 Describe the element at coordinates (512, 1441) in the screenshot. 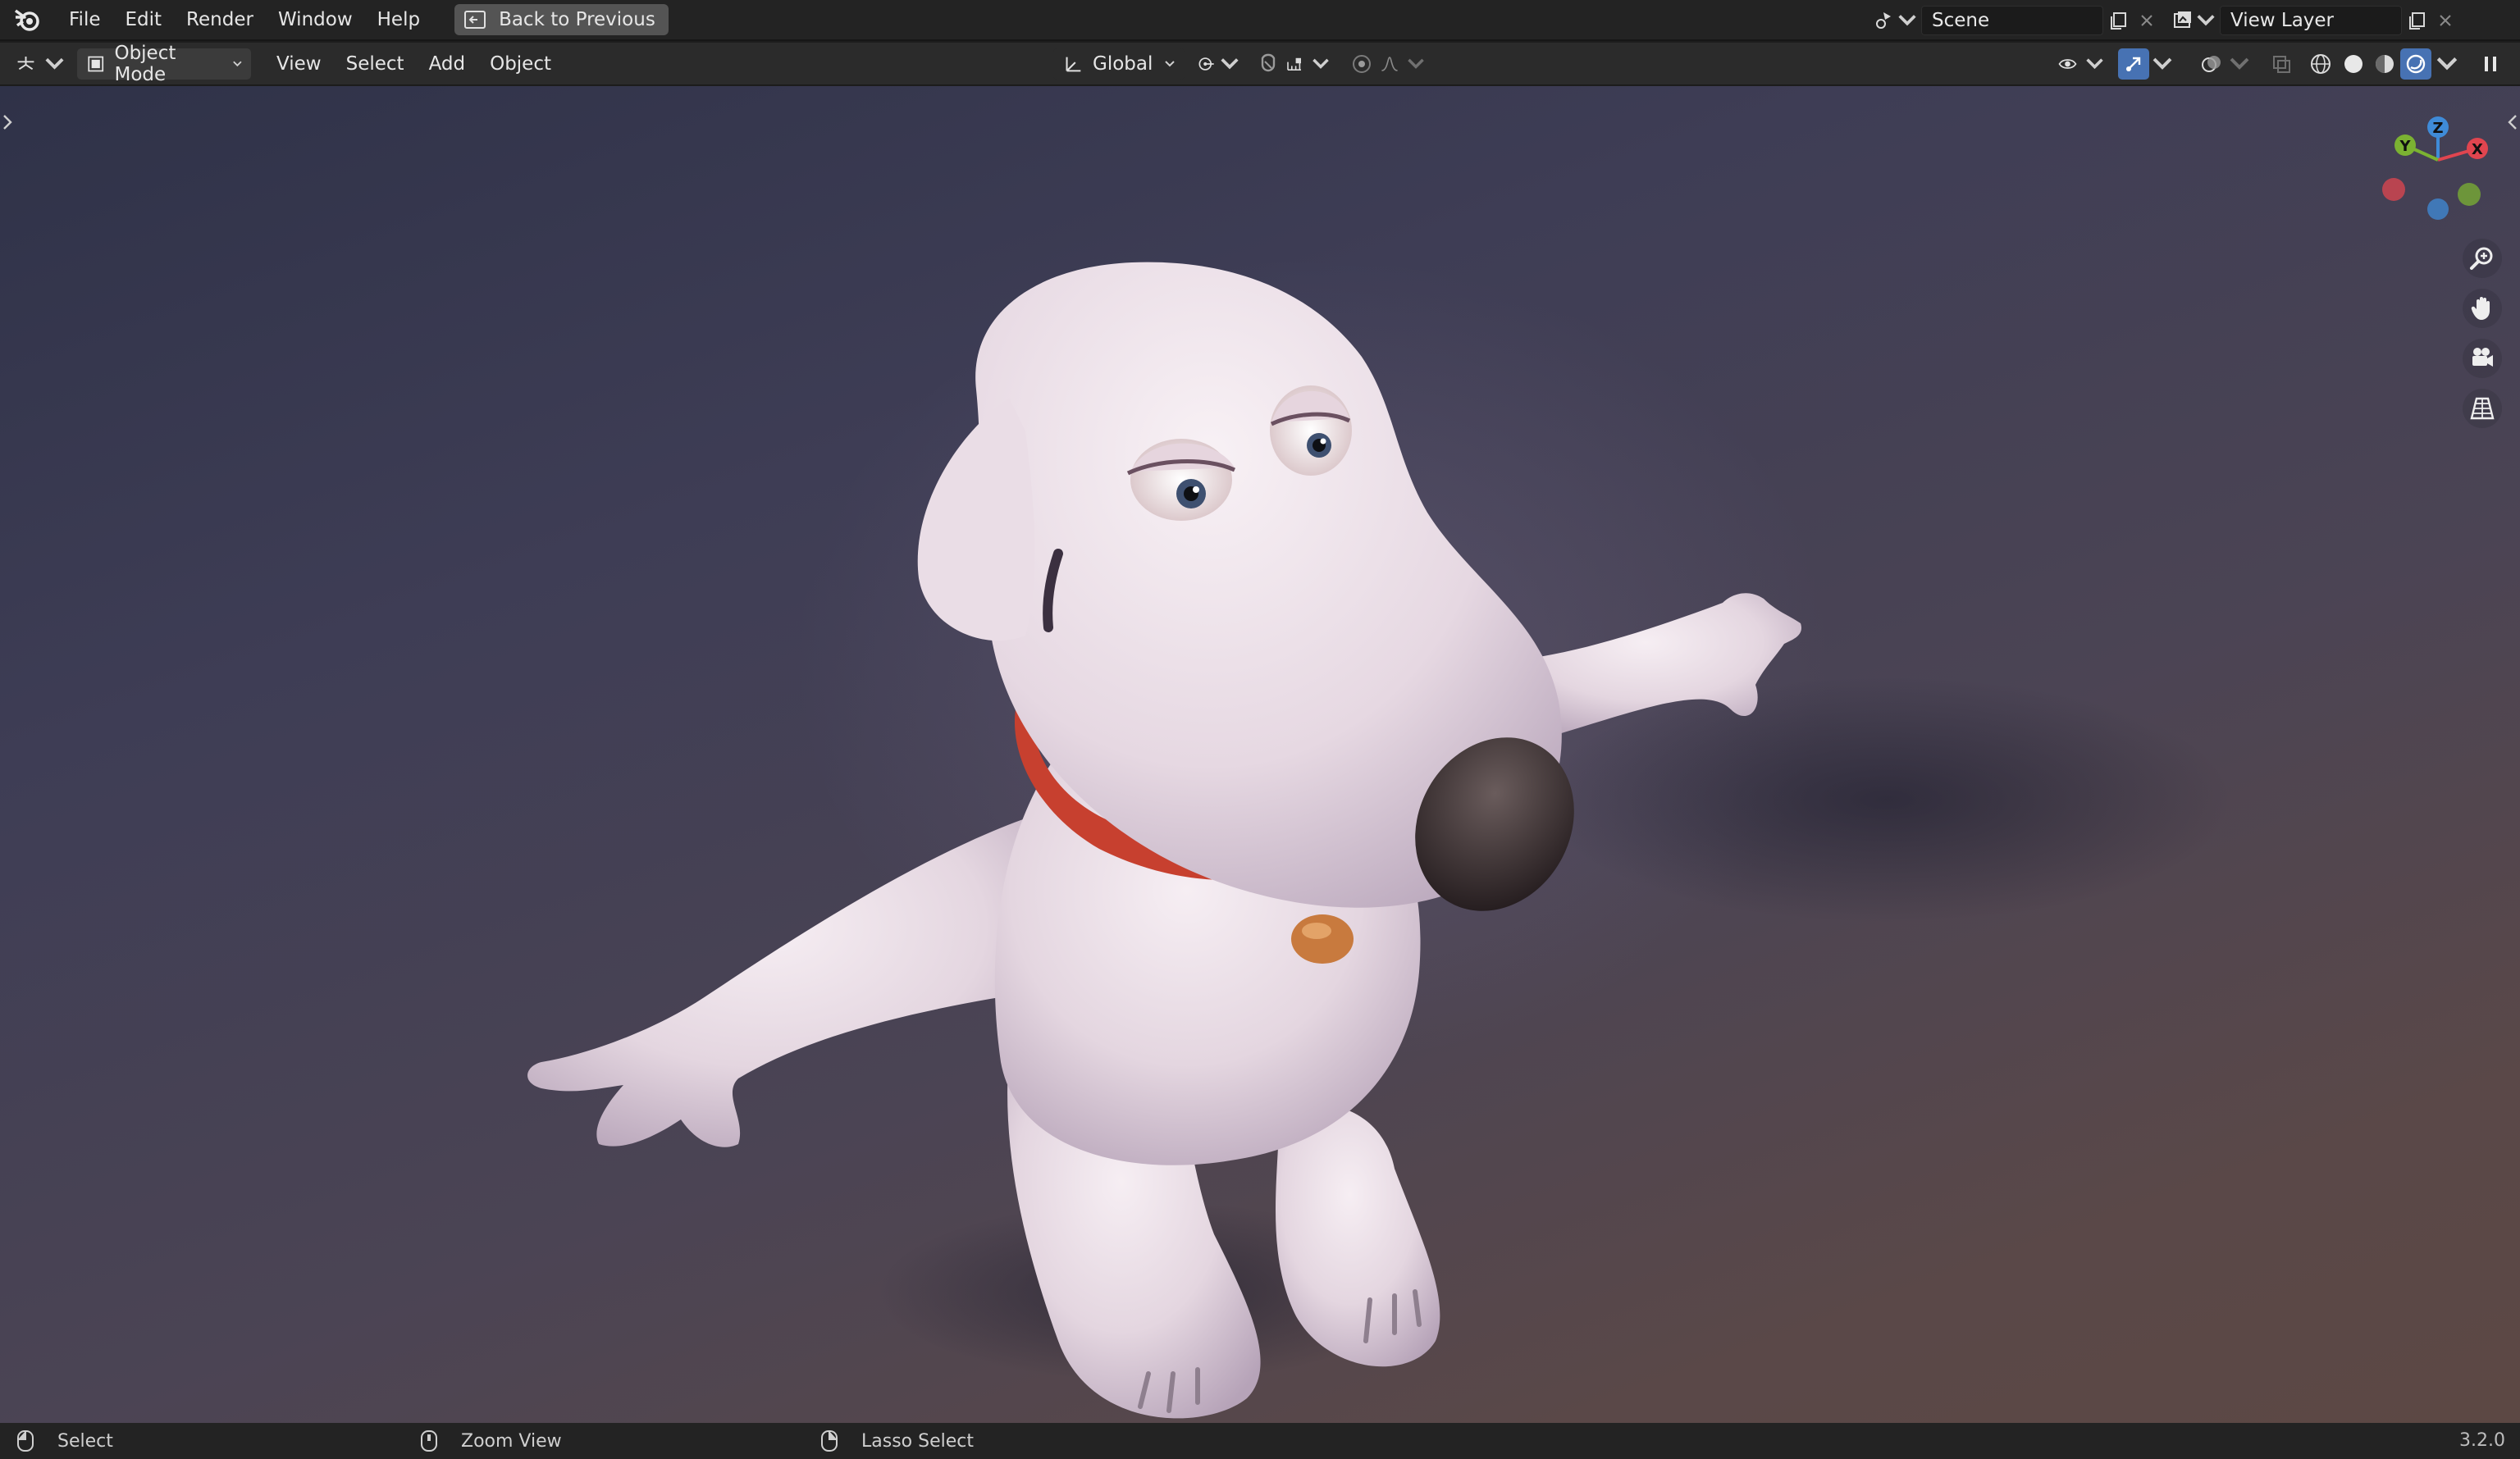

I see `status-zoom-label: Zoom View` at that location.